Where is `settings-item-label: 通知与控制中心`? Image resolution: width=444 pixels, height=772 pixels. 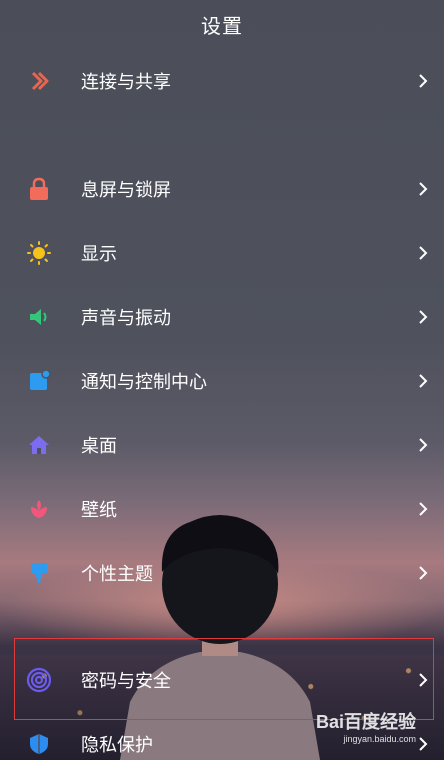
settings-item-label: 通知与控制中心 is located at coordinates (144, 382).